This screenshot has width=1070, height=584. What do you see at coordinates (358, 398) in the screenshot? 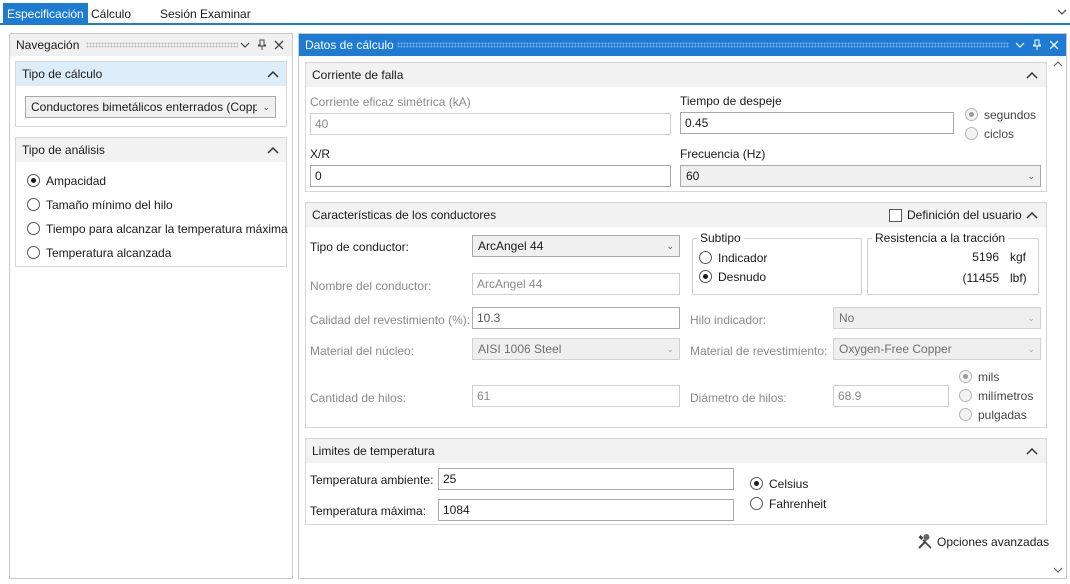
I see `strand-count-label: Cantidad de hilos:` at bounding box center [358, 398].